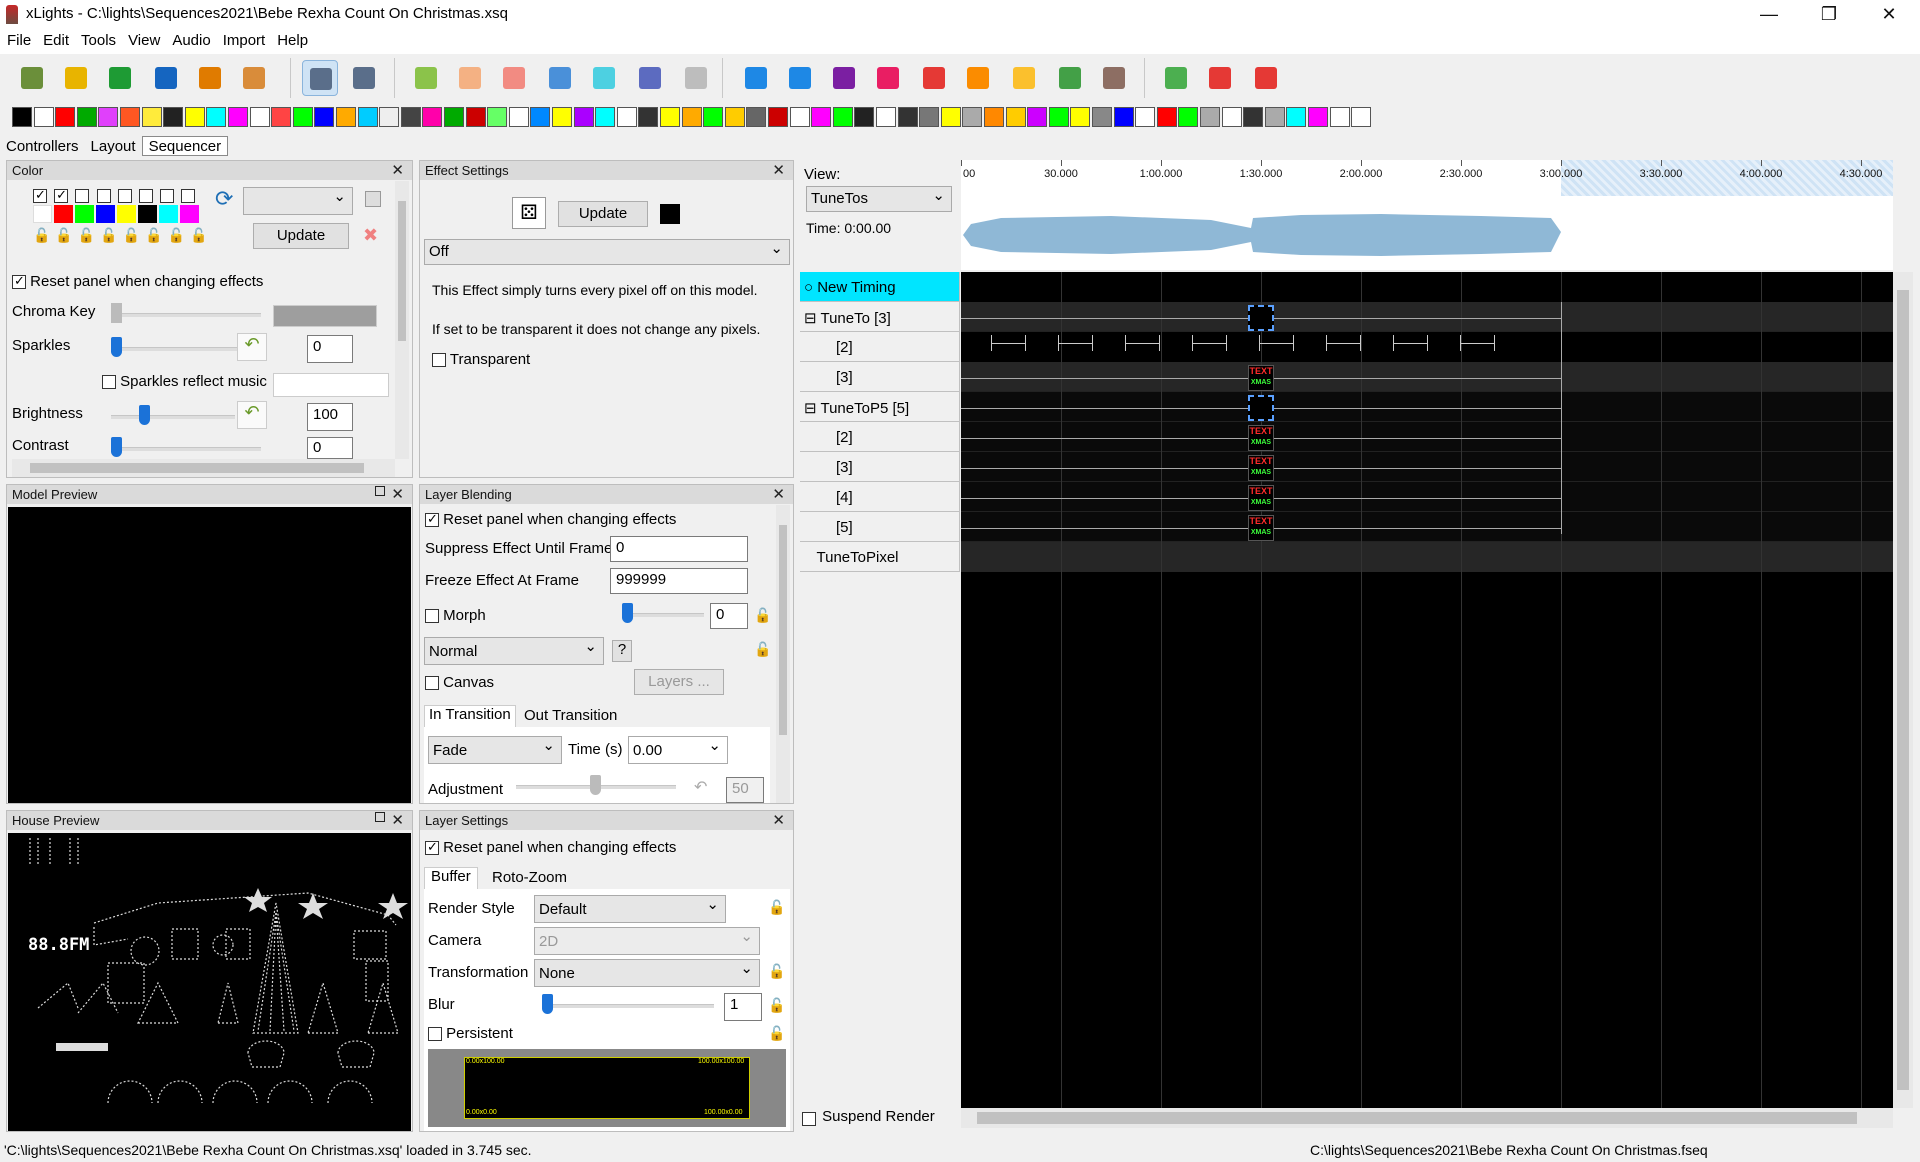 This screenshot has width=1920, height=1162. Describe the element at coordinates (880, 557) in the screenshot. I see `model-row-header: TuneToPixel` at that location.